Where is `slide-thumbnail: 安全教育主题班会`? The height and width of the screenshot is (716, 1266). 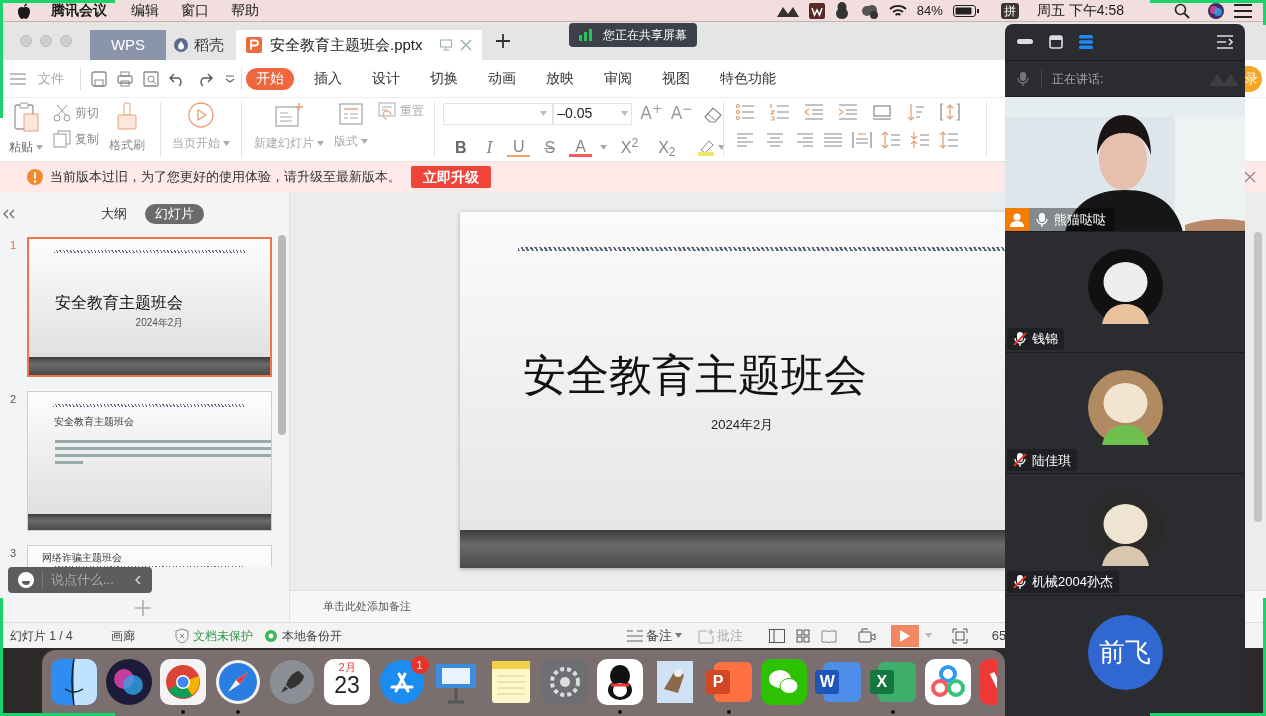 slide-thumbnail: 安全教育主题班会 is located at coordinates (149, 461).